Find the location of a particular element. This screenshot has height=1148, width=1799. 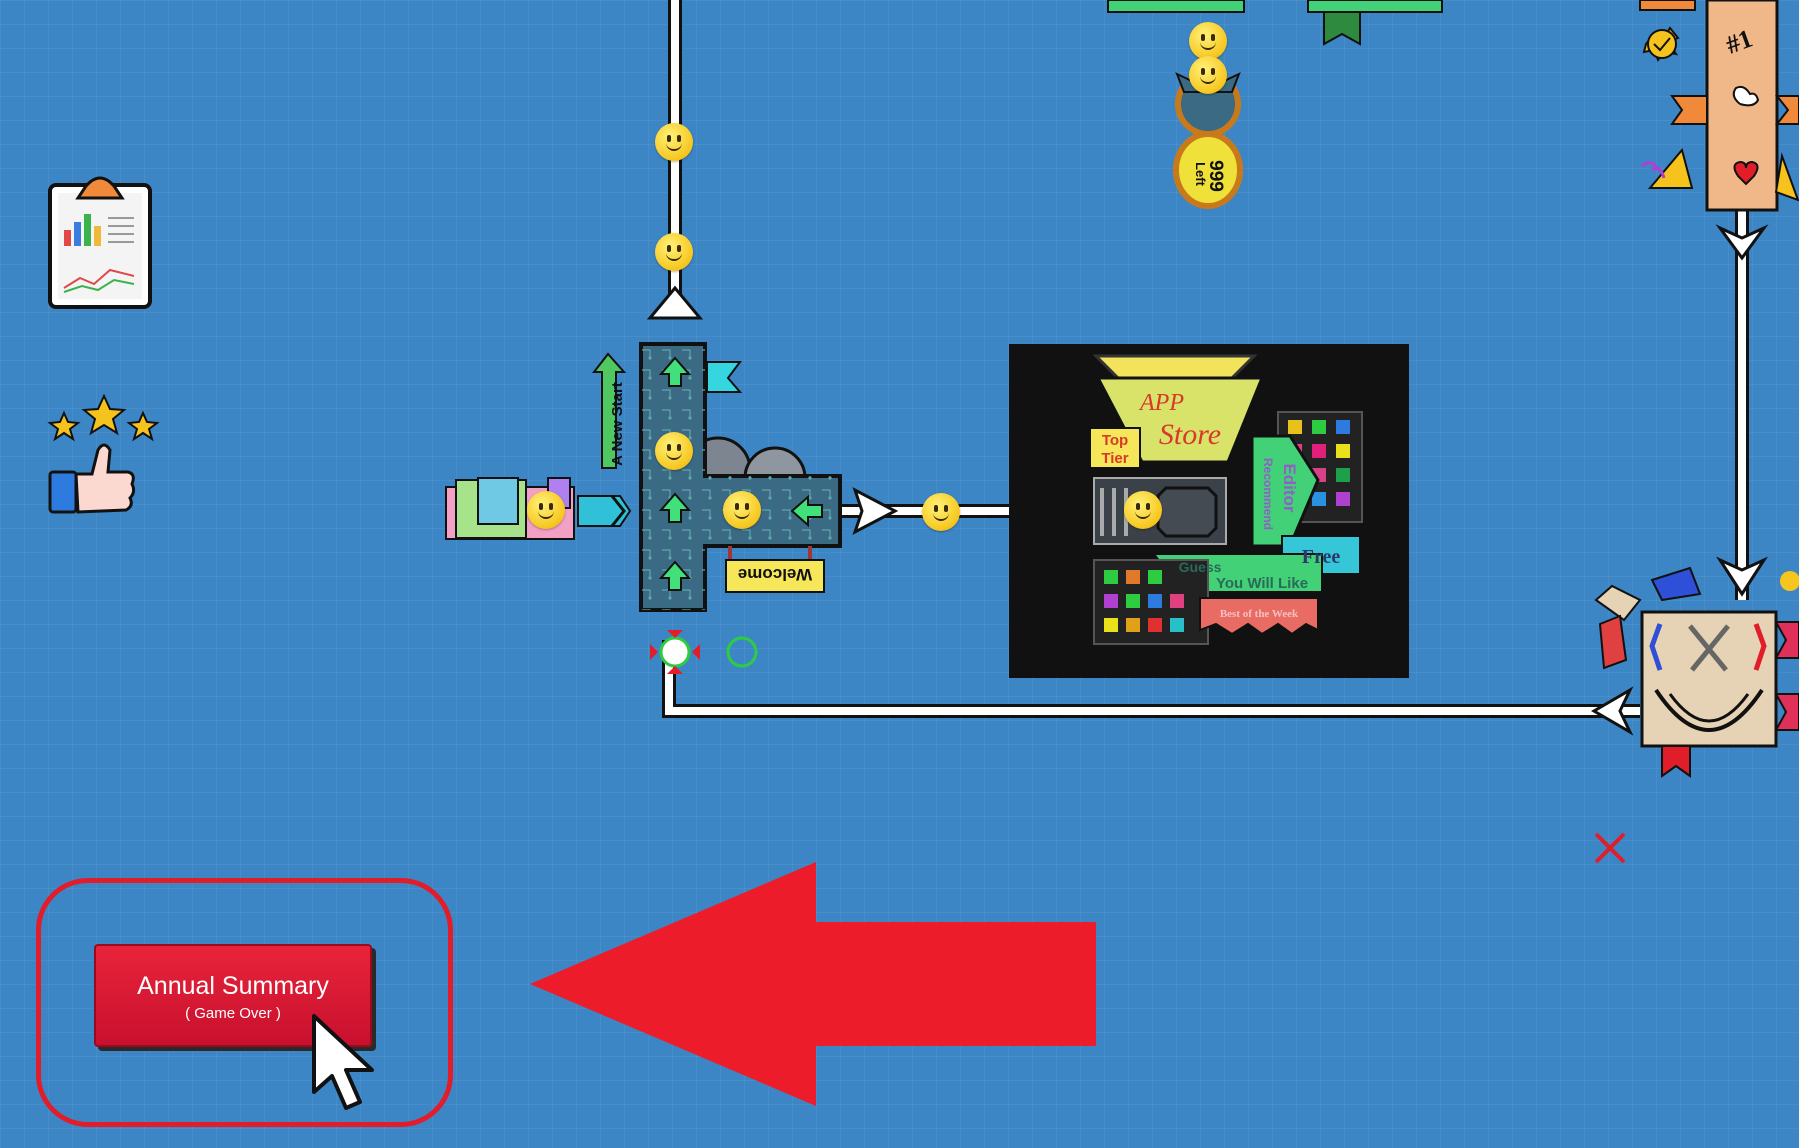

tag-top-tier-1: Top is located at coordinates (1115, 440).